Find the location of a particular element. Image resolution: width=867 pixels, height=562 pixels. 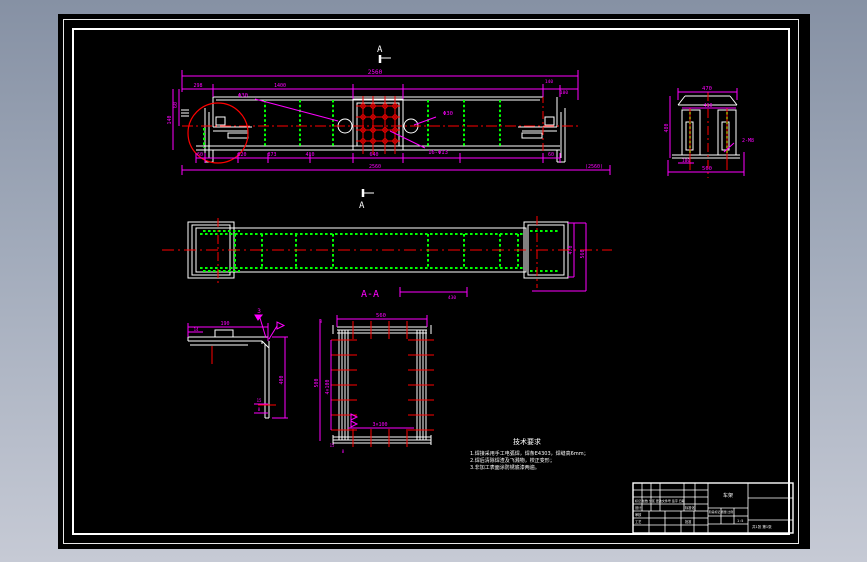

dim-end-foot: 100 is located at coordinates (686, 161).